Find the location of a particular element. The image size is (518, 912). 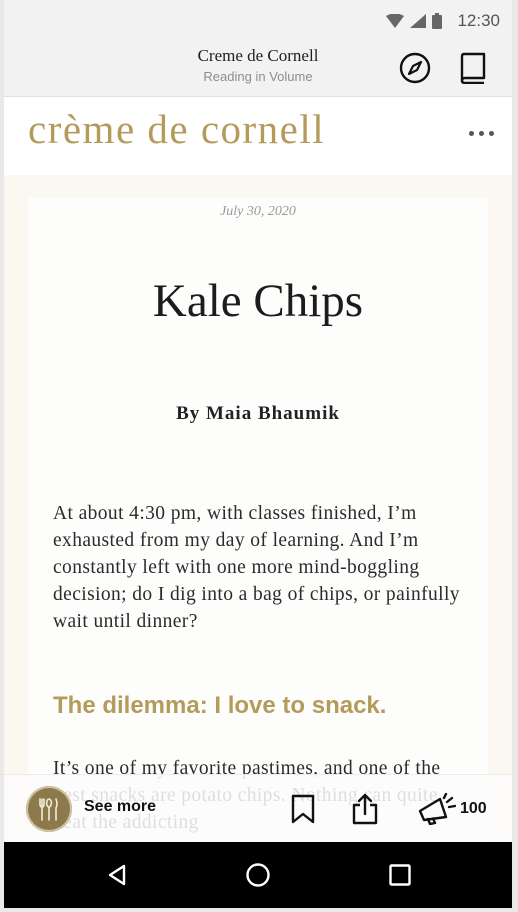

explore-button is located at coordinates (415, 68).